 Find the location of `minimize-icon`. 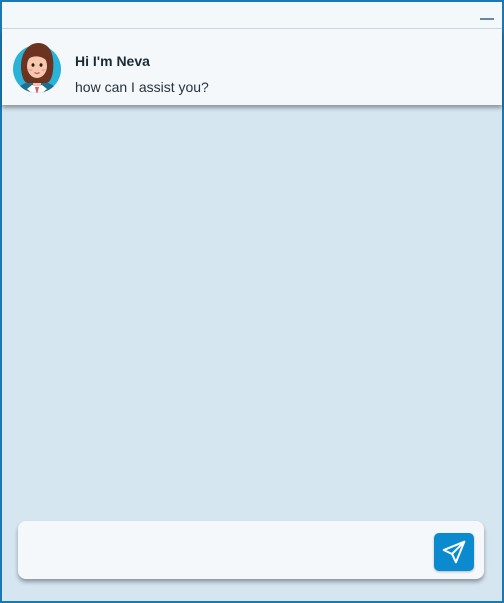

minimize-icon is located at coordinates (487, 15).